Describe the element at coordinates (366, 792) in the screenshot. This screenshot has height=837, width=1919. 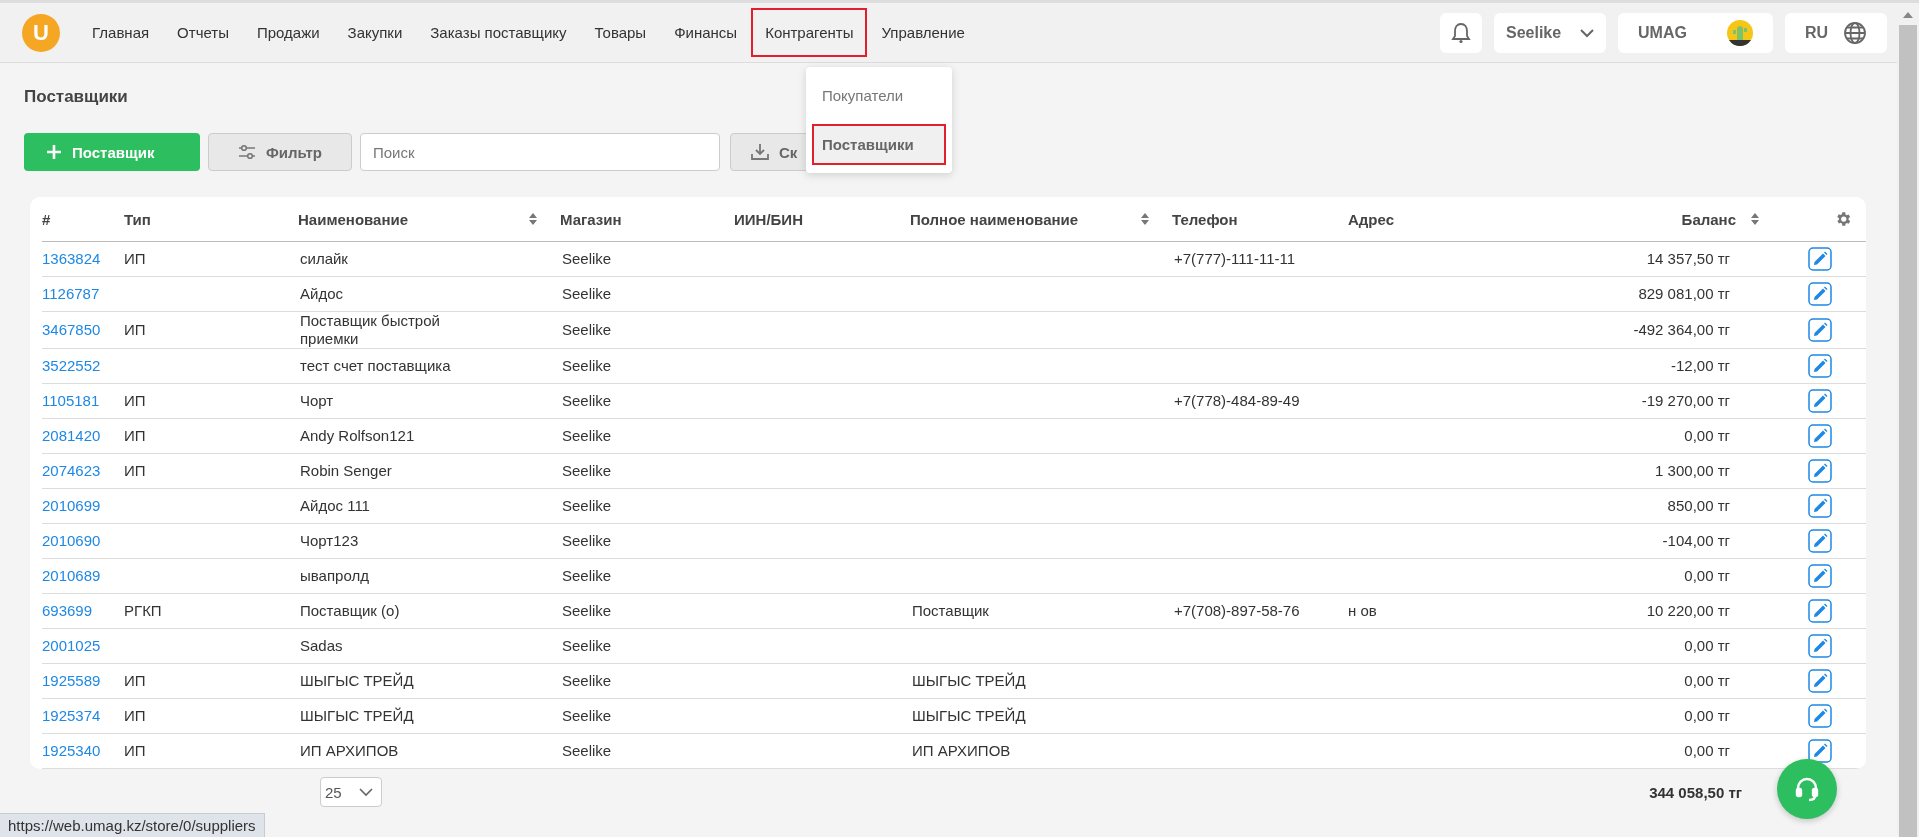
I see `chevron-down-icon` at that location.